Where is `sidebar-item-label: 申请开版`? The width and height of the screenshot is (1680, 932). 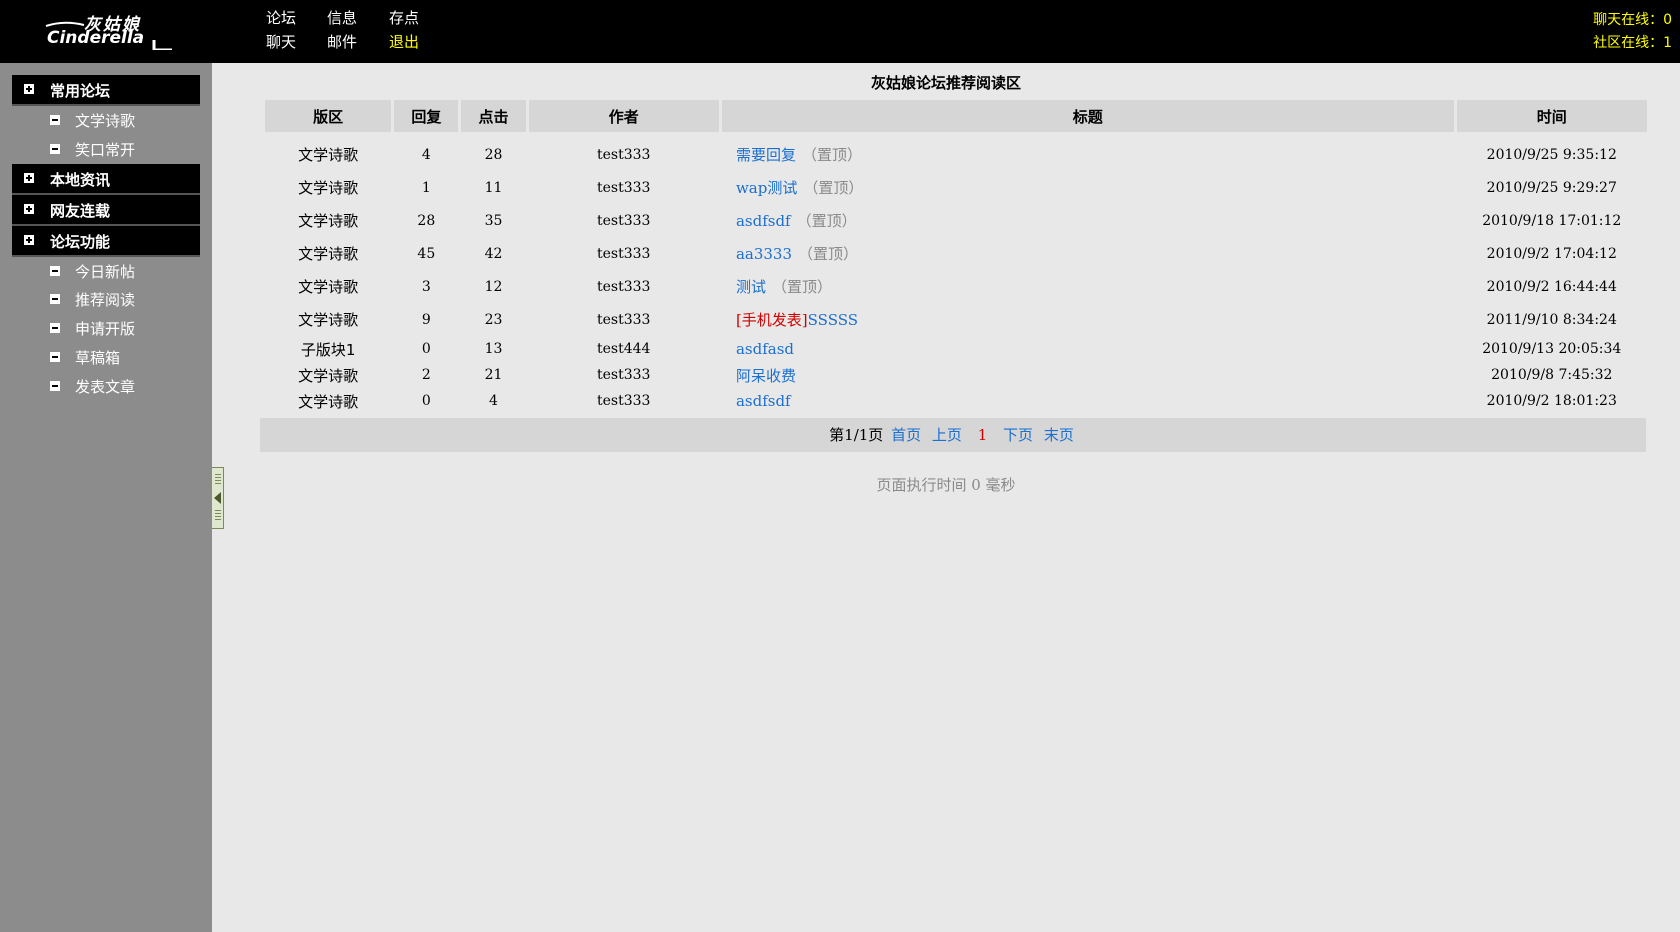
sidebar-item-label: 申请开版 is located at coordinates (105, 329).